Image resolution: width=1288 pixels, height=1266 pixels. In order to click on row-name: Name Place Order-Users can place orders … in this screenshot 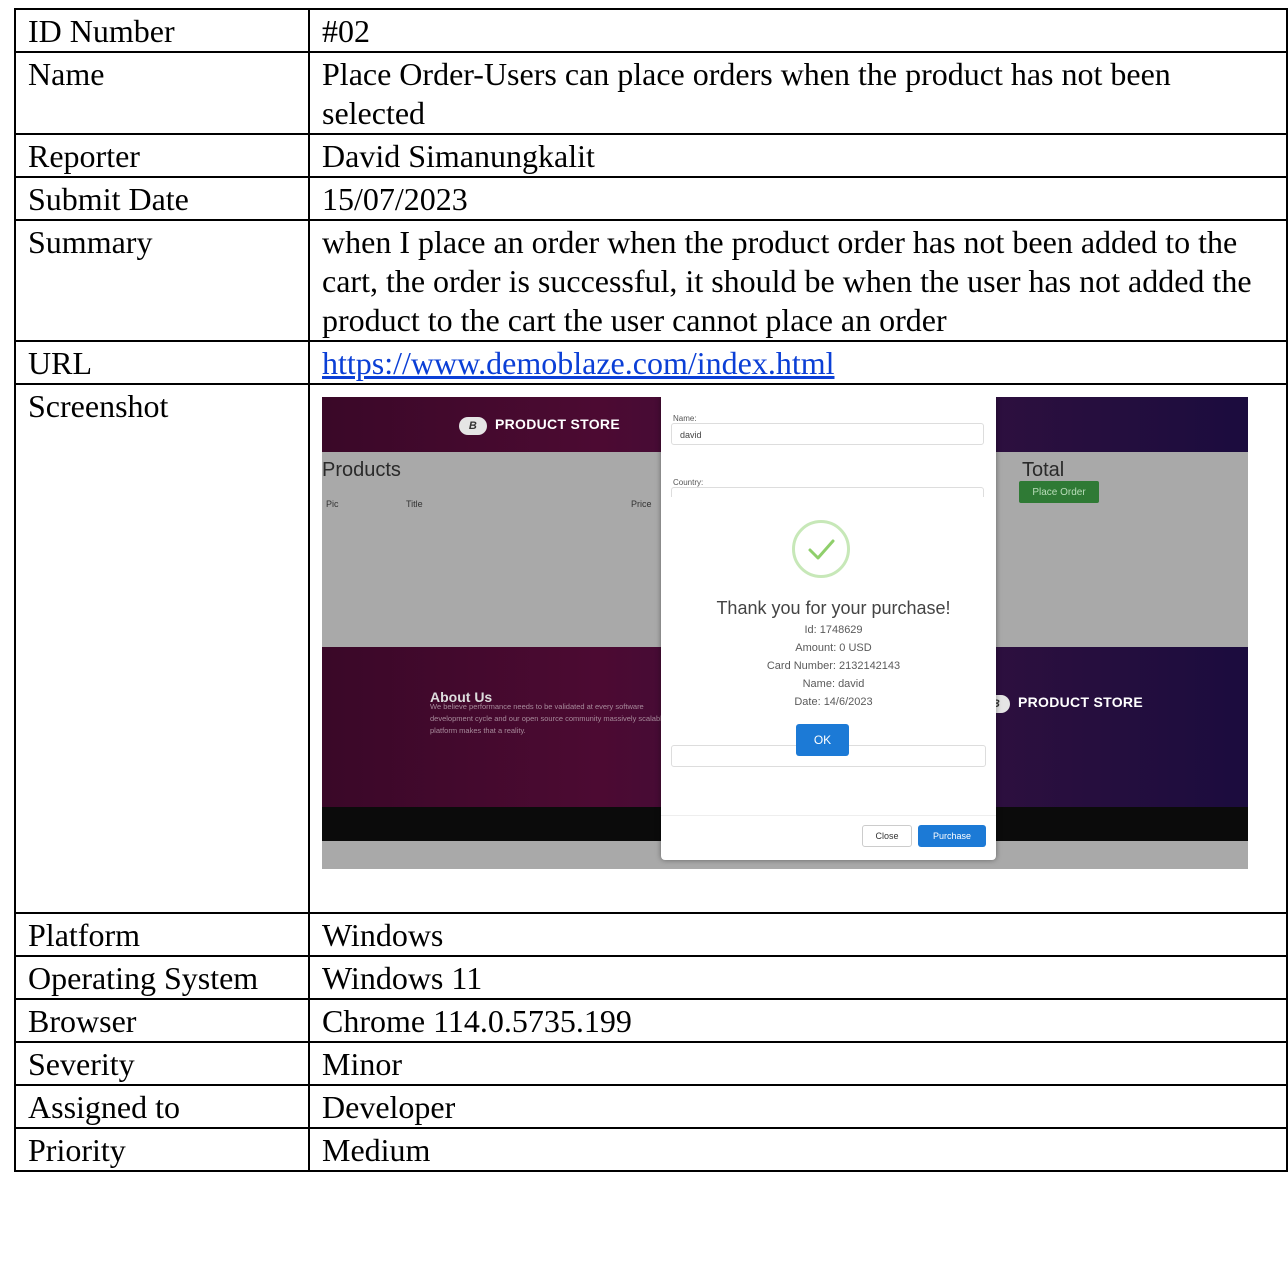, I will do `click(651, 93)`.